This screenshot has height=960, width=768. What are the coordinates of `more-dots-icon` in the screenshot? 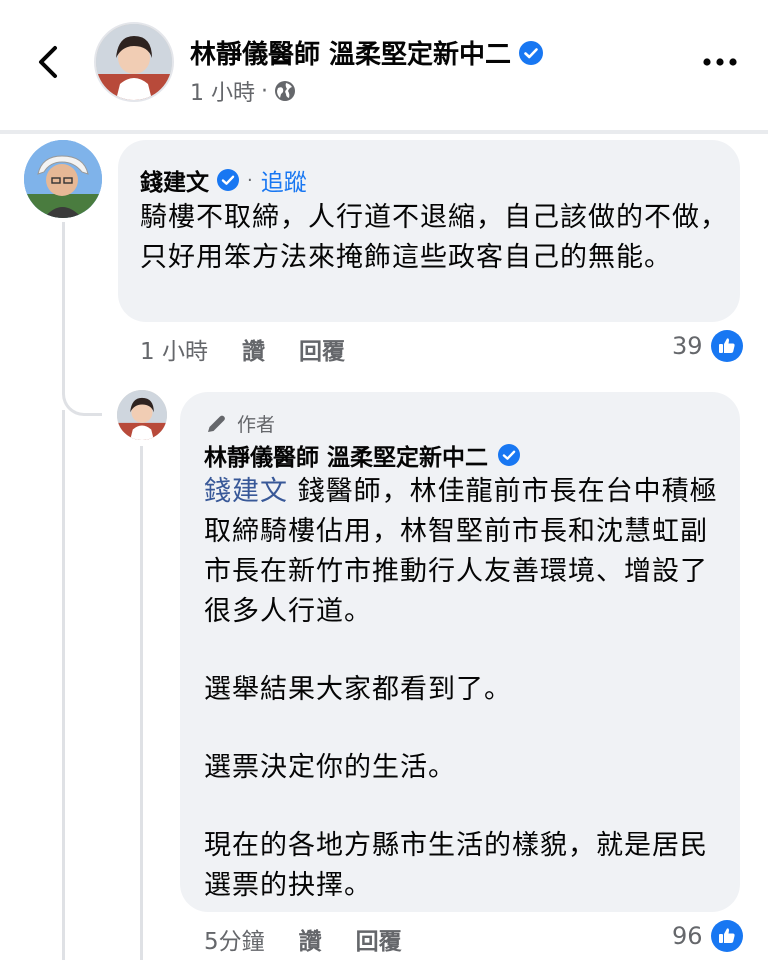 It's located at (720, 62).